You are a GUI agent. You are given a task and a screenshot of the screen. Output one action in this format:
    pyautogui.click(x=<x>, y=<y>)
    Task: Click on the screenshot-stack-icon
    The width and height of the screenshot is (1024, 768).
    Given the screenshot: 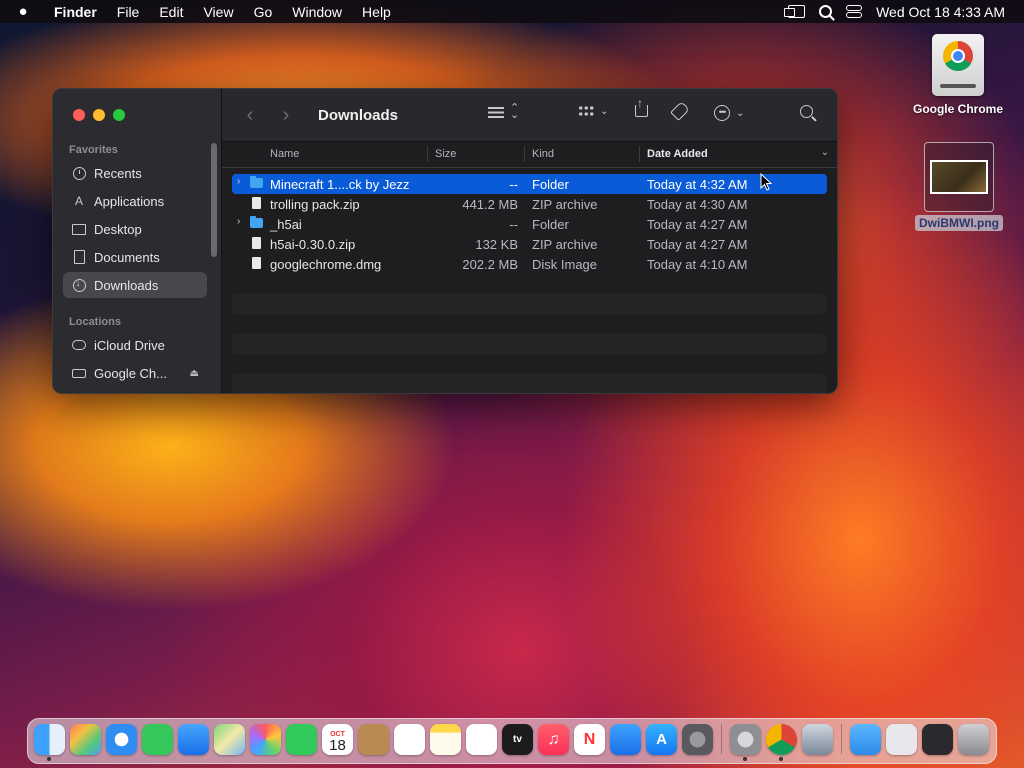 What is the action you would take?
    pyautogui.click(x=937, y=739)
    